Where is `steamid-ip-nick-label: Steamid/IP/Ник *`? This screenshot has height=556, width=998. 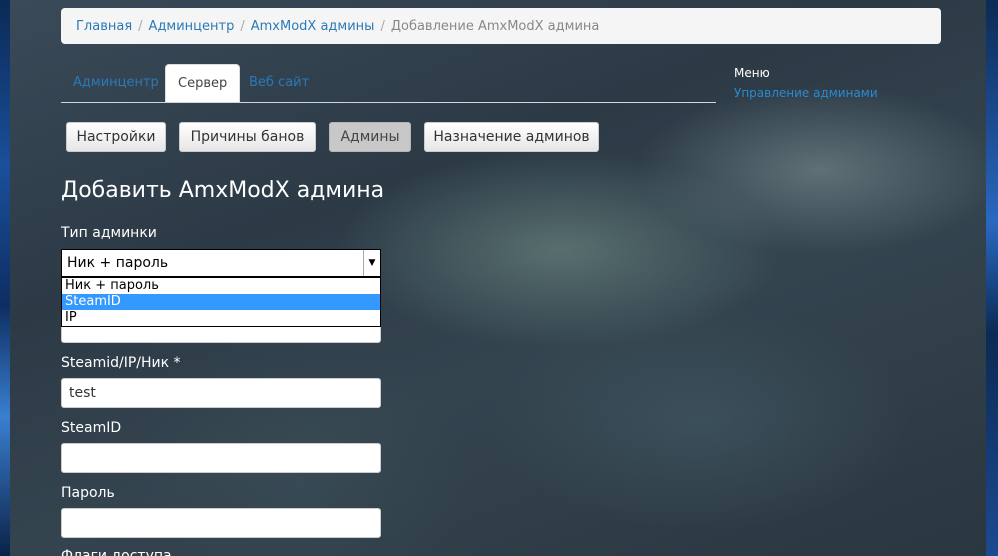
steamid-ip-nick-label: Steamid/IP/Ник * is located at coordinates (121, 363).